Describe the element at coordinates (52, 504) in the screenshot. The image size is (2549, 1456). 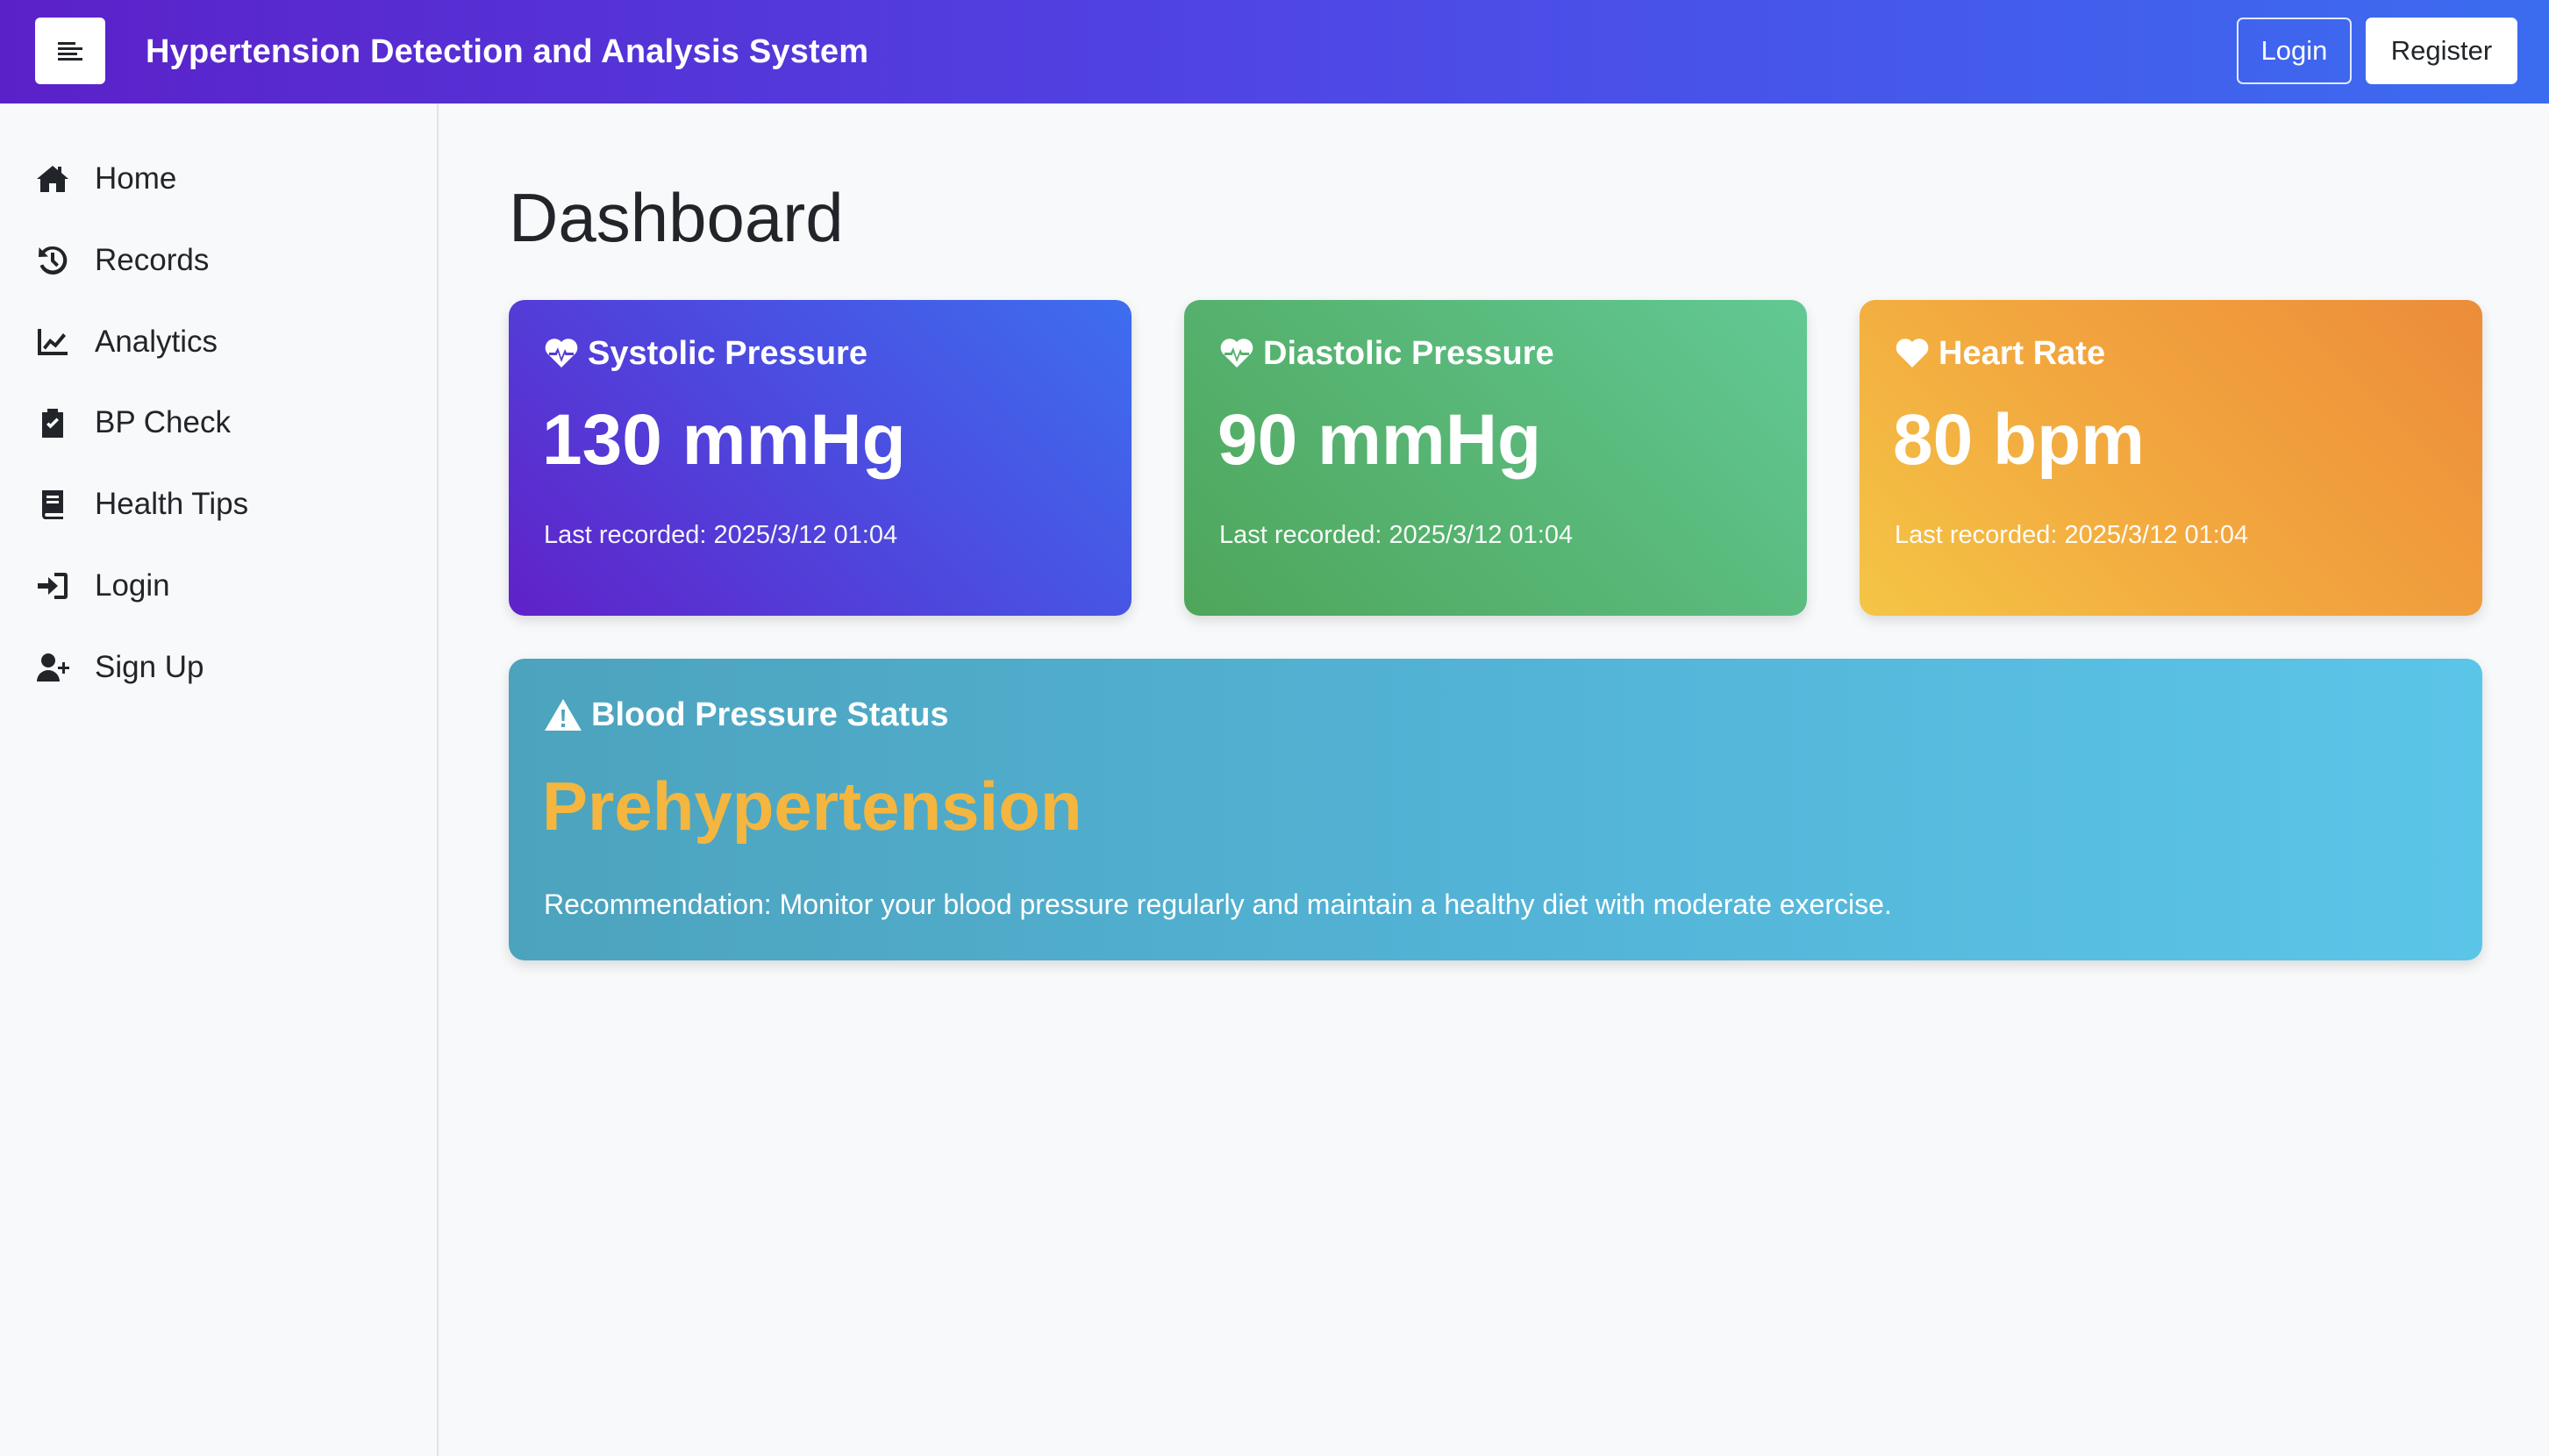
I see `book-icon` at that location.